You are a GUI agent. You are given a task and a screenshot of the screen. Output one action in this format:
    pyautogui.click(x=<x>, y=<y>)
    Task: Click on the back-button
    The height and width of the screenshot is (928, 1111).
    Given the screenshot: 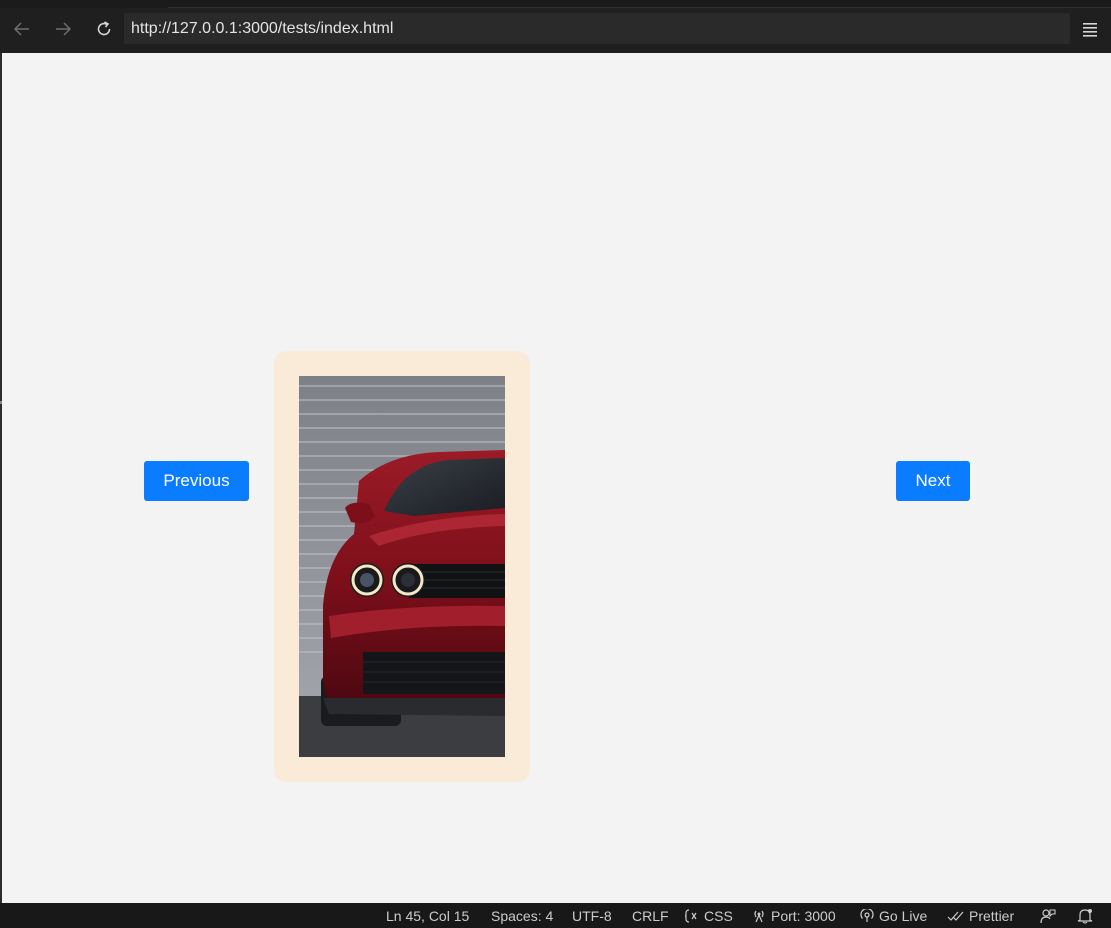 What is the action you would take?
    pyautogui.click(x=22, y=29)
    